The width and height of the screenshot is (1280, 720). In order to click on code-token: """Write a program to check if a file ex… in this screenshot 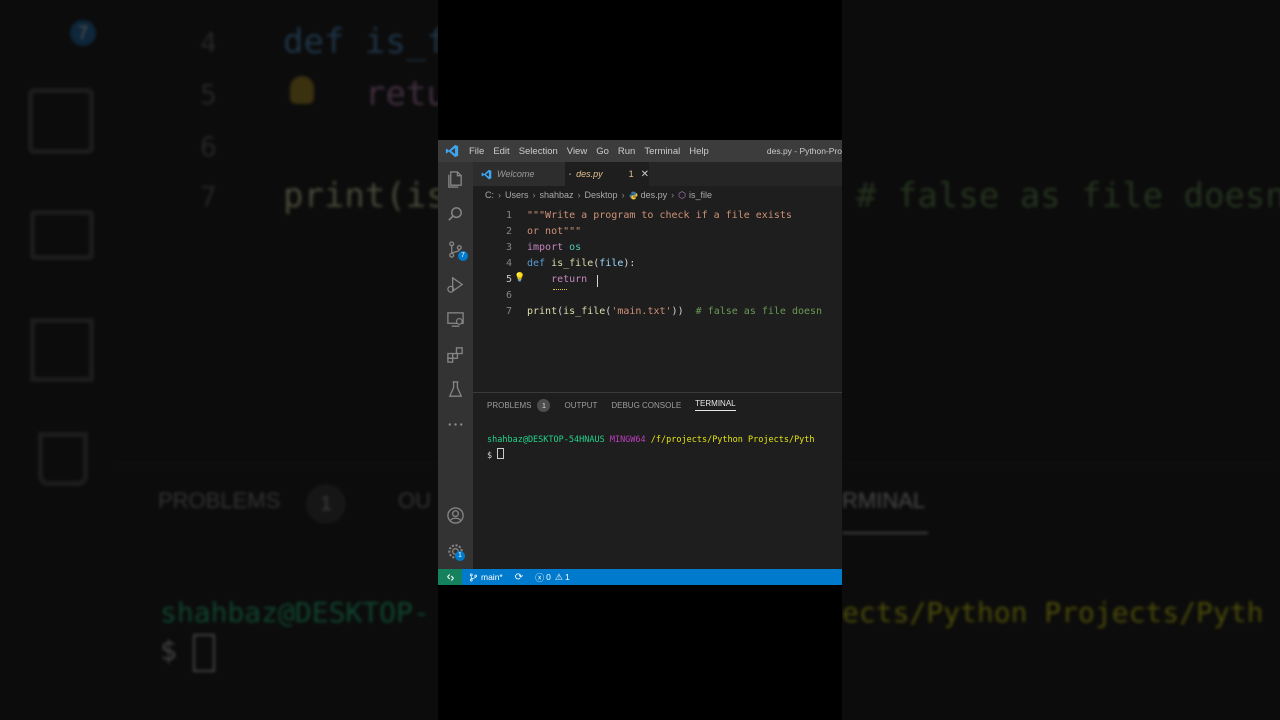, I will do `click(659, 215)`.